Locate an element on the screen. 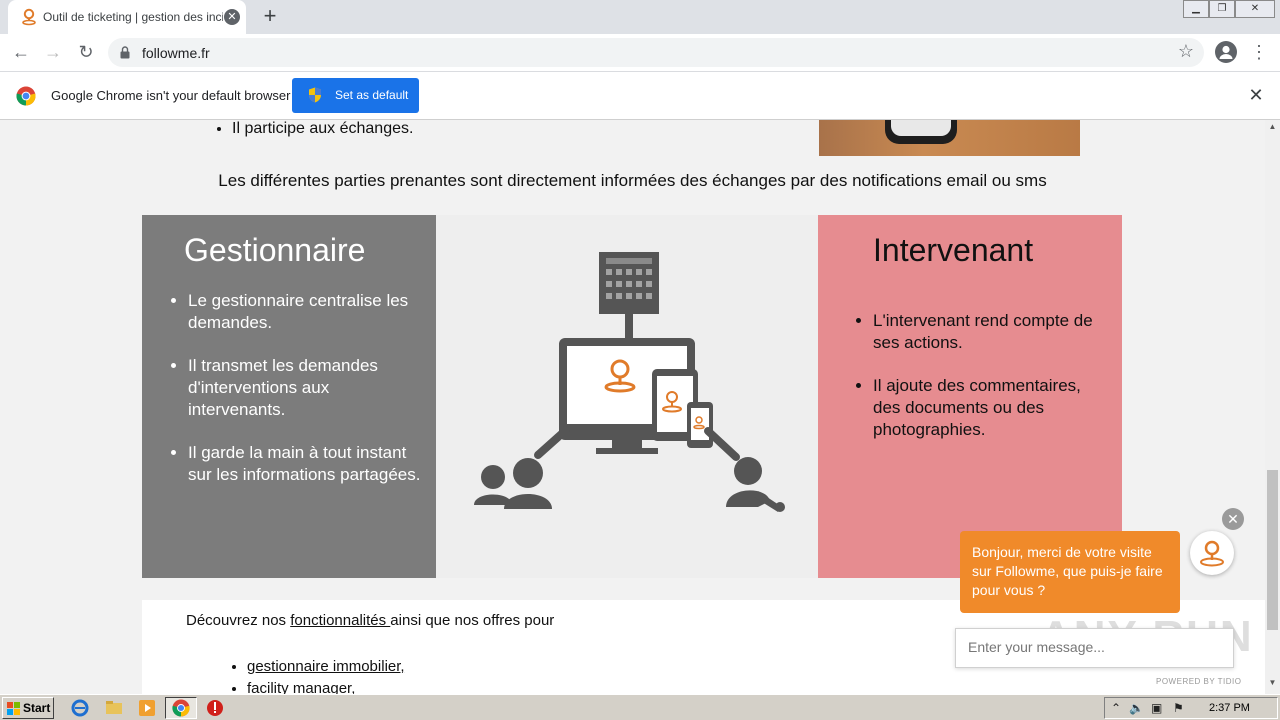  list-item: Il participe aux échanges. is located at coordinates (322, 129).